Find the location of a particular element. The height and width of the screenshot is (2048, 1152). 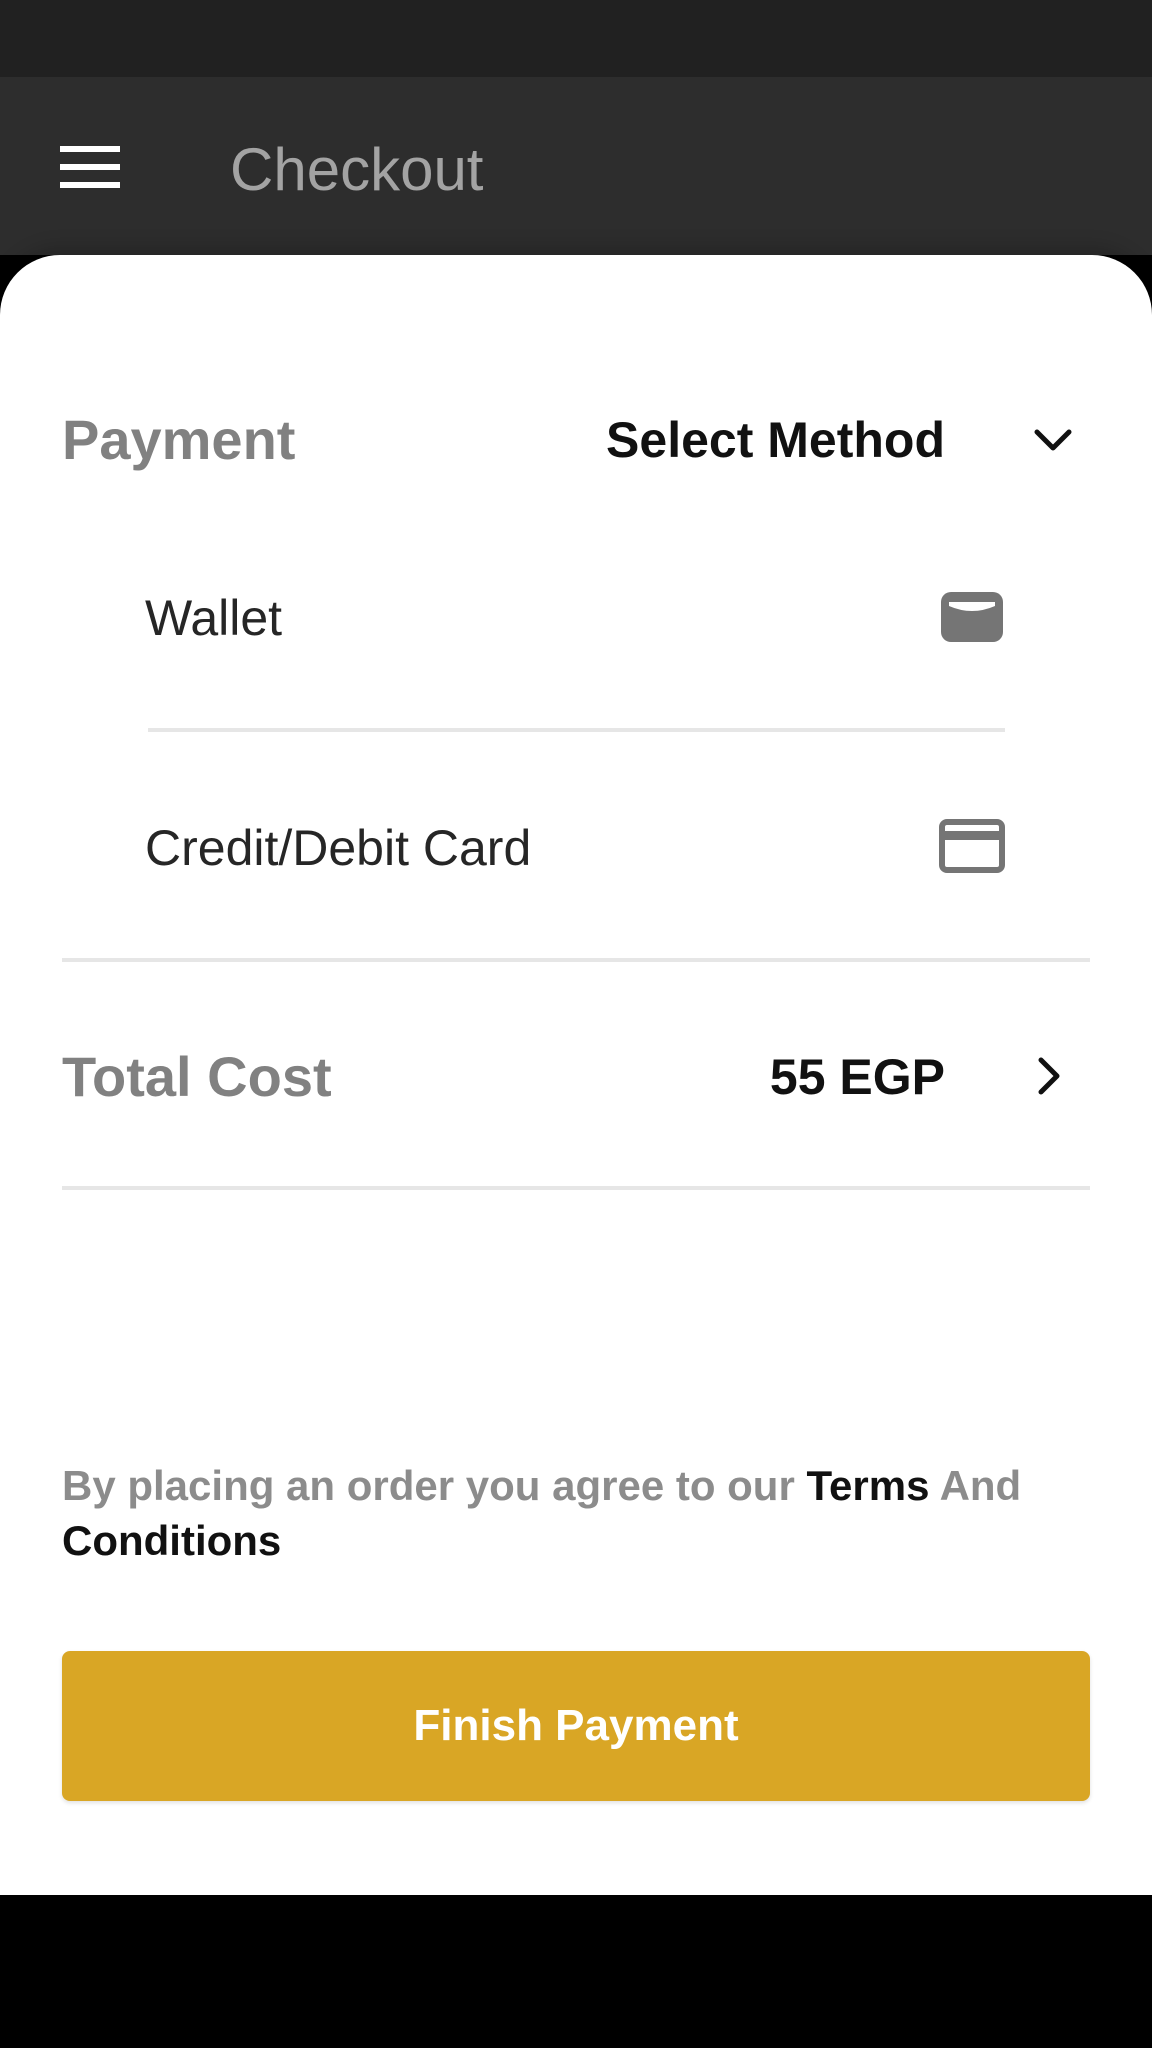

payment-label: Payment is located at coordinates (179, 439).